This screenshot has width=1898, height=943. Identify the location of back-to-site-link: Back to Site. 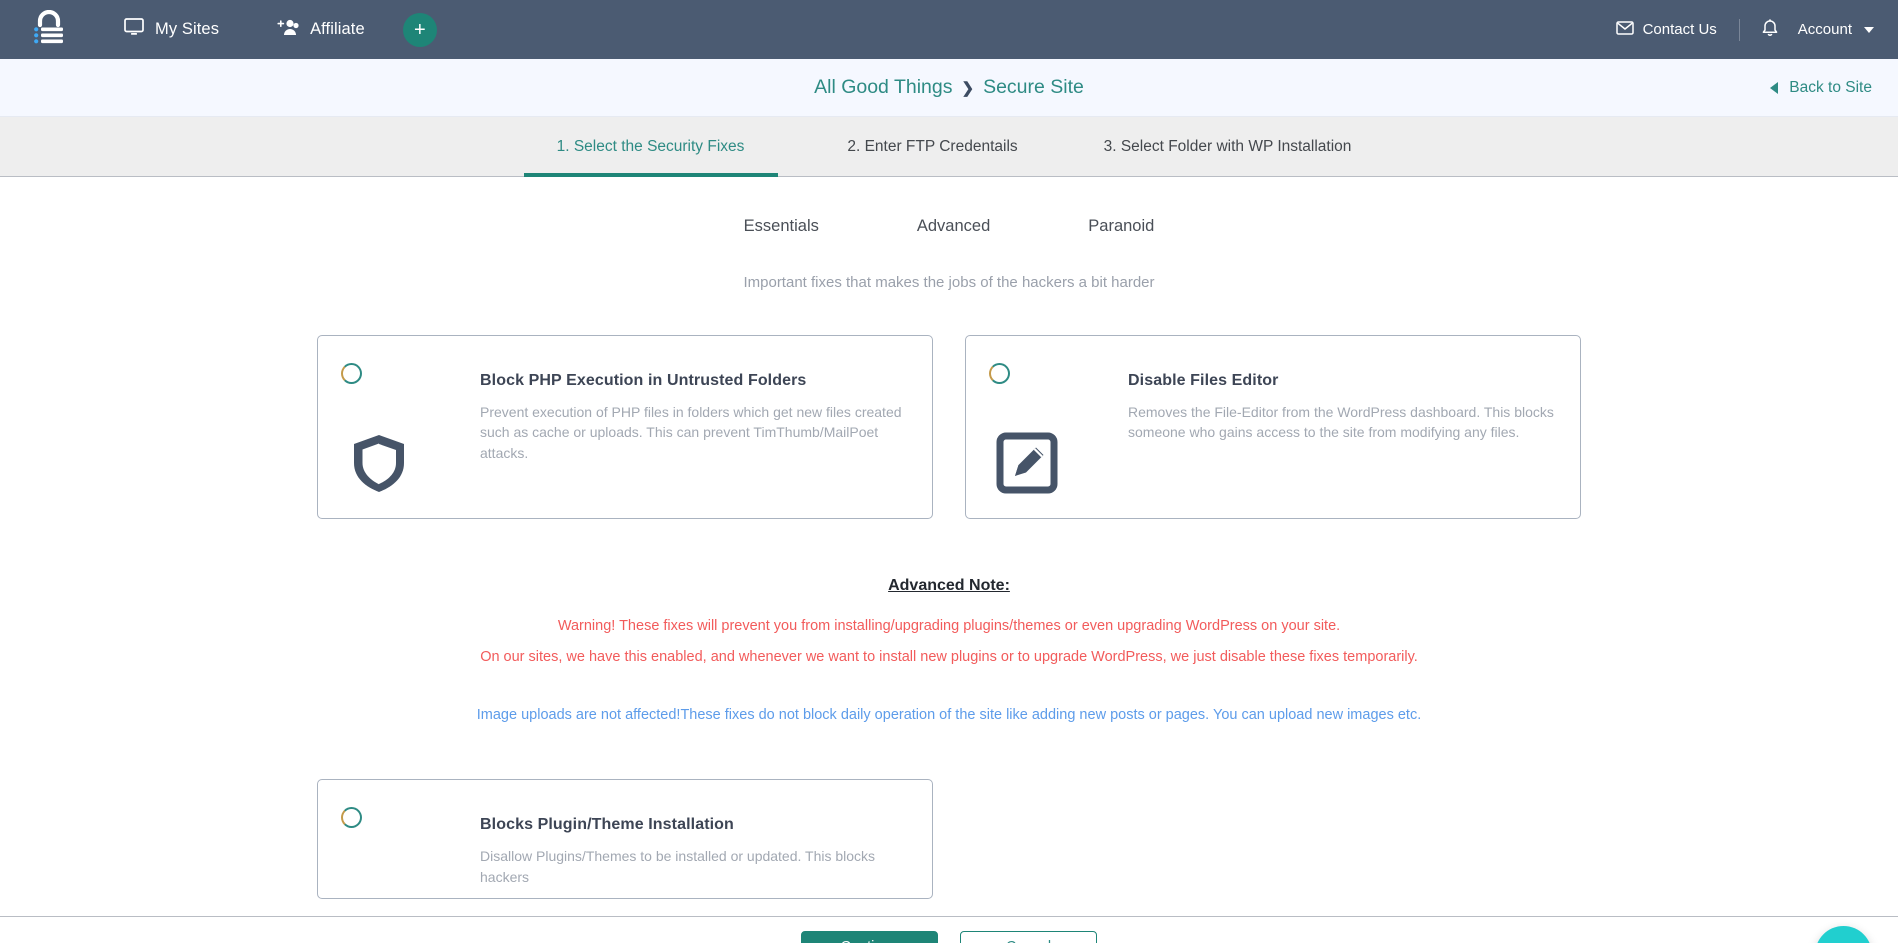
(1821, 88).